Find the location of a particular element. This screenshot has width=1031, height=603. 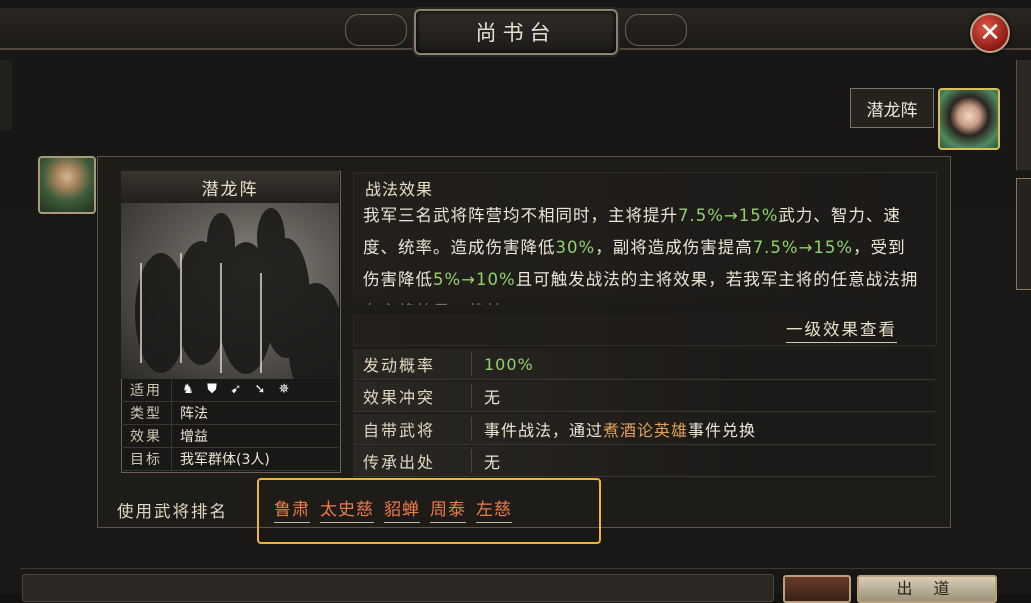

highlight-value: 30% is located at coordinates (575, 247).